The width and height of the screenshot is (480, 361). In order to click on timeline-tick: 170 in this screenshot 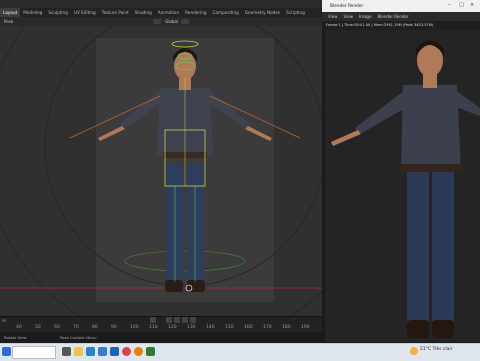, I will do `click(267, 327)`.